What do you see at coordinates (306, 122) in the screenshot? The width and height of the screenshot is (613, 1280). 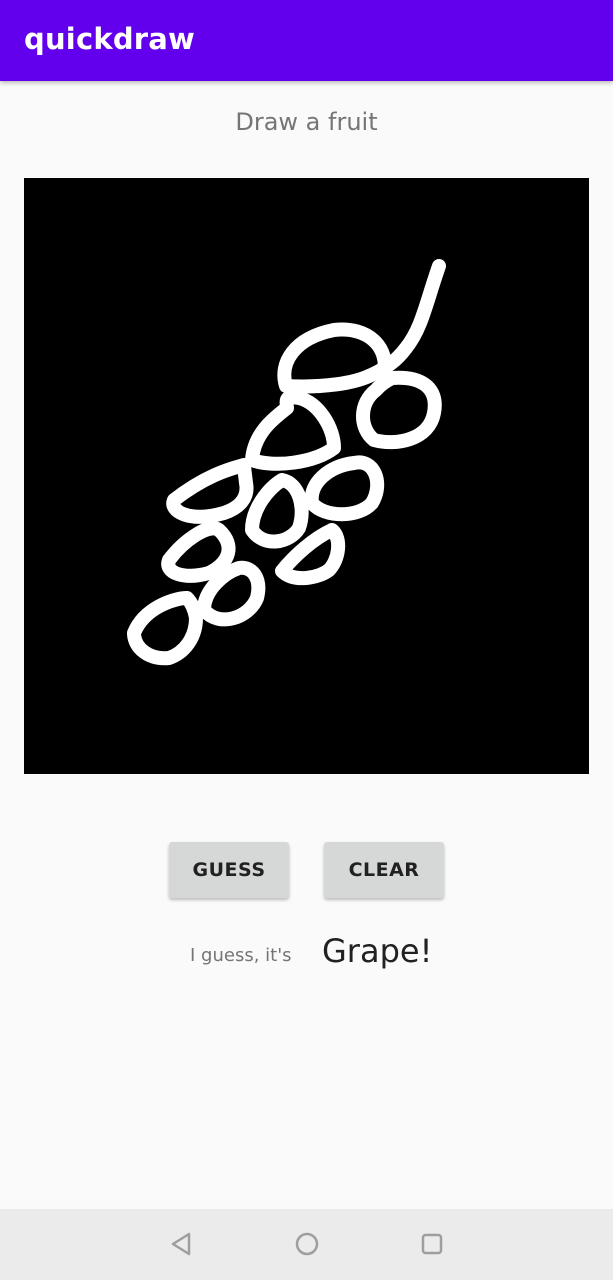 I see `drawing-prompt: Draw a fruit` at bounding box center [306, 122].